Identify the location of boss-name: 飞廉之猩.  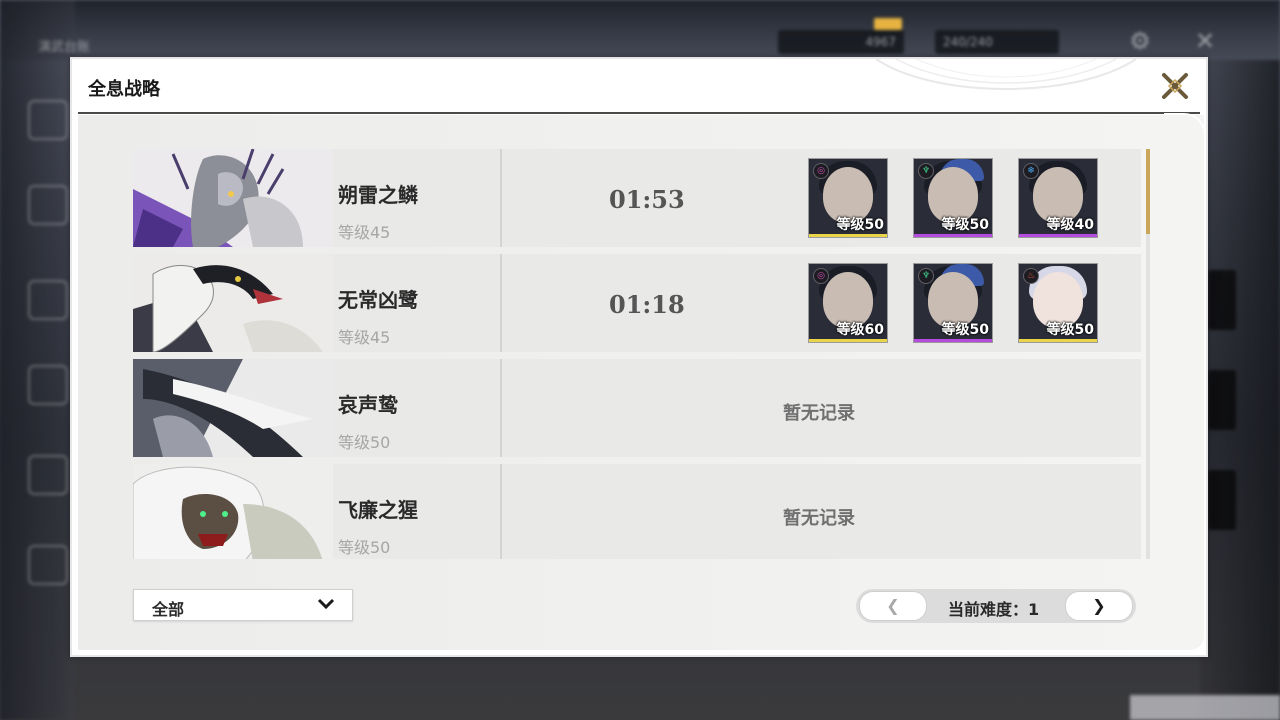
(378, 510).